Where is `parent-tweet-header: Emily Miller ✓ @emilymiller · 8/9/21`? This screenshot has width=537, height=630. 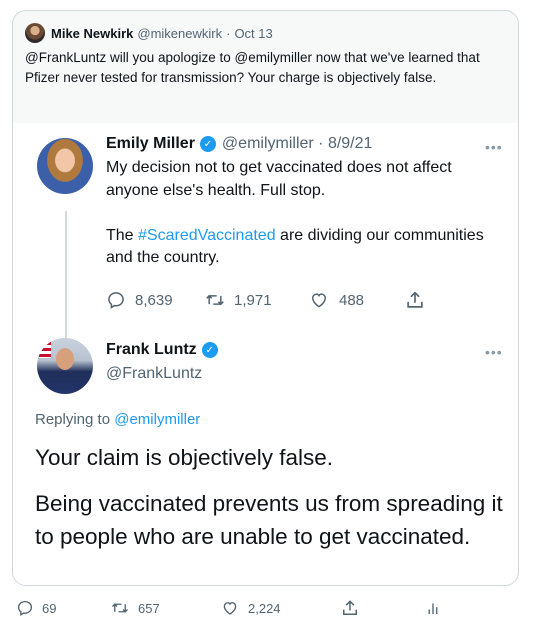
parent-tweet-header: Emily Miller ✓ @emilymiller · 8/9/21 is located at coordinates (239, 144).